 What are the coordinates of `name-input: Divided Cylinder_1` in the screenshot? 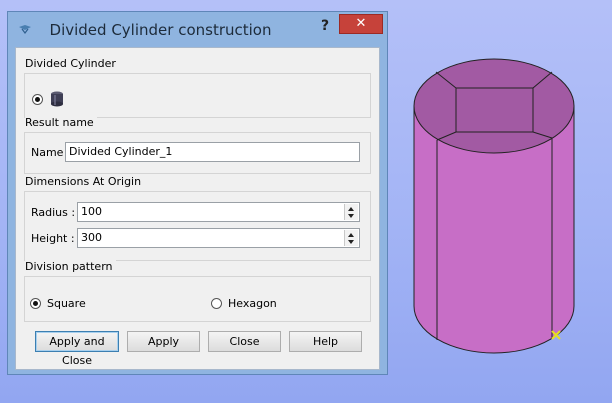 It's located at (212, 152).